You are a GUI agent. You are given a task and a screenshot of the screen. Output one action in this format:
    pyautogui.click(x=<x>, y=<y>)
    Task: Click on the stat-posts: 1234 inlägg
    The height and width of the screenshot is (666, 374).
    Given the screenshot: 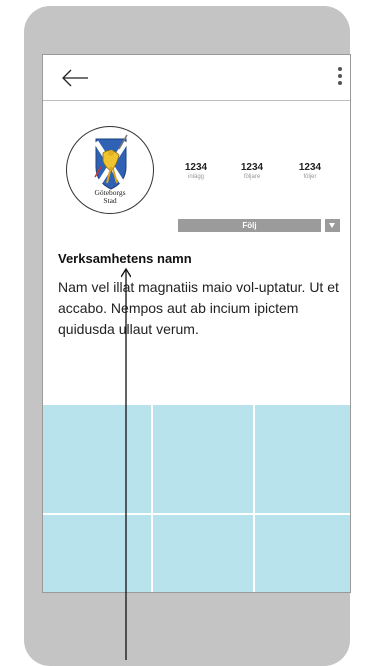 What is the action you would take?
    pyautogui.click(x=196, y=171)
    